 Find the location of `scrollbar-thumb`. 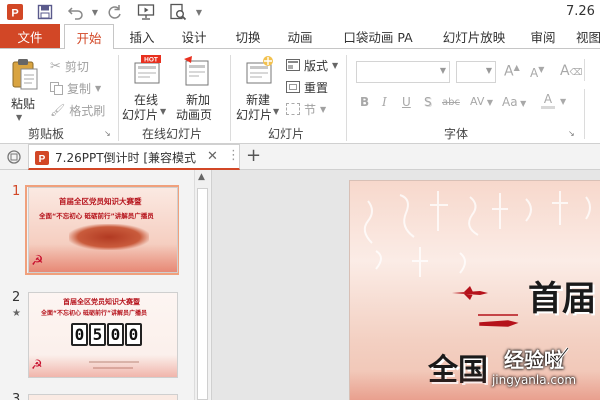

scrollbar-thumb is located at coordinates (202, 294).